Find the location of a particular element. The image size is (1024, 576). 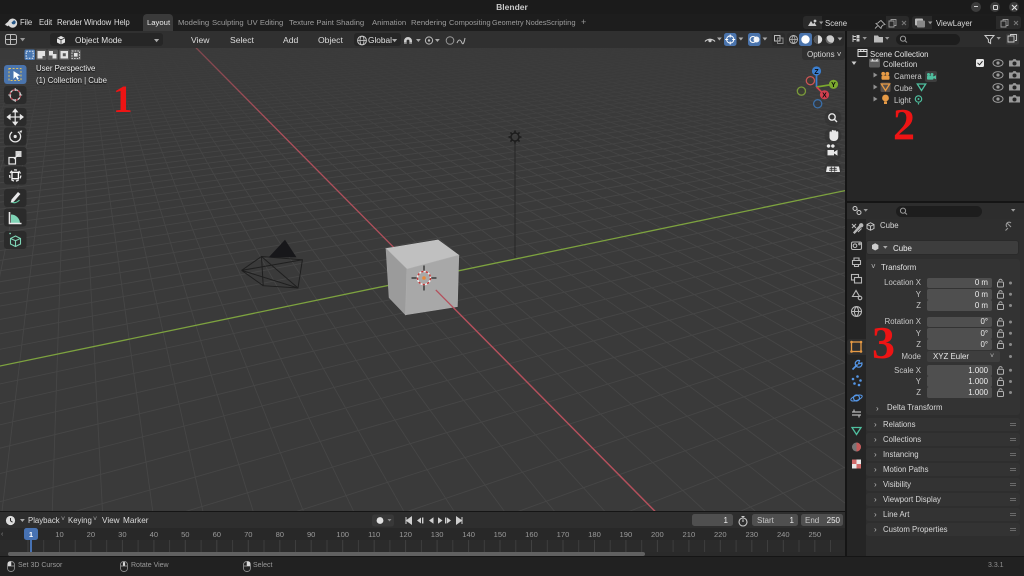

svg-text: Y is located at coordinates (833, 85).